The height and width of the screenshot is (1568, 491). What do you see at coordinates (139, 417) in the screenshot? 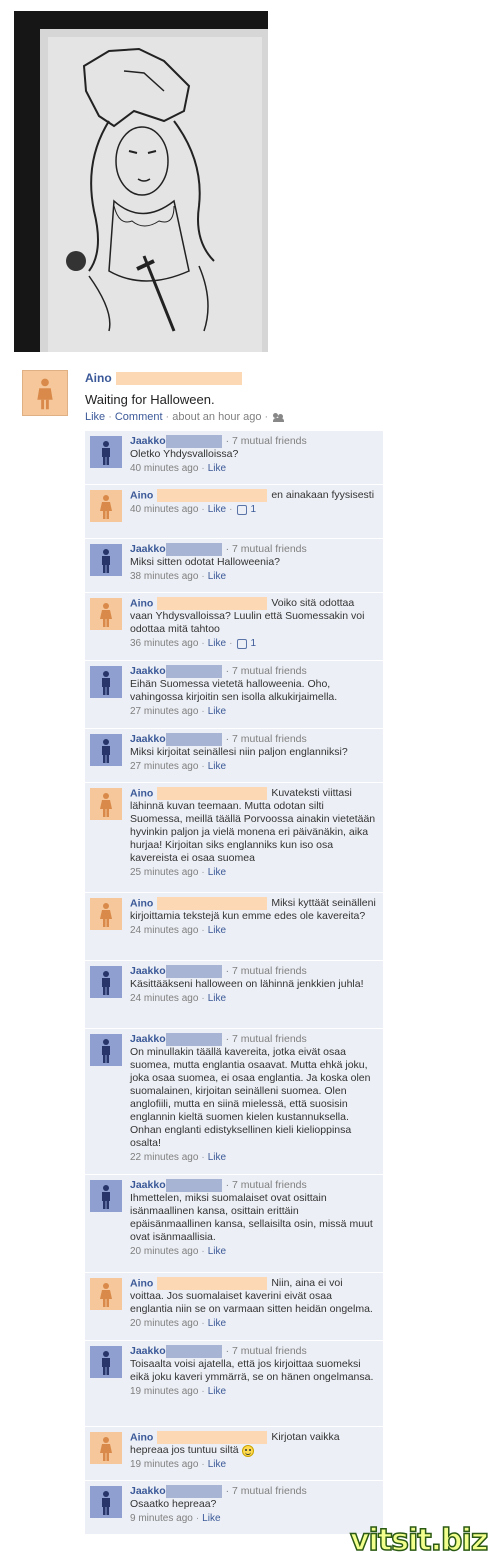
I see `post-comment-link: Comment` at bounding box center [139, 417].